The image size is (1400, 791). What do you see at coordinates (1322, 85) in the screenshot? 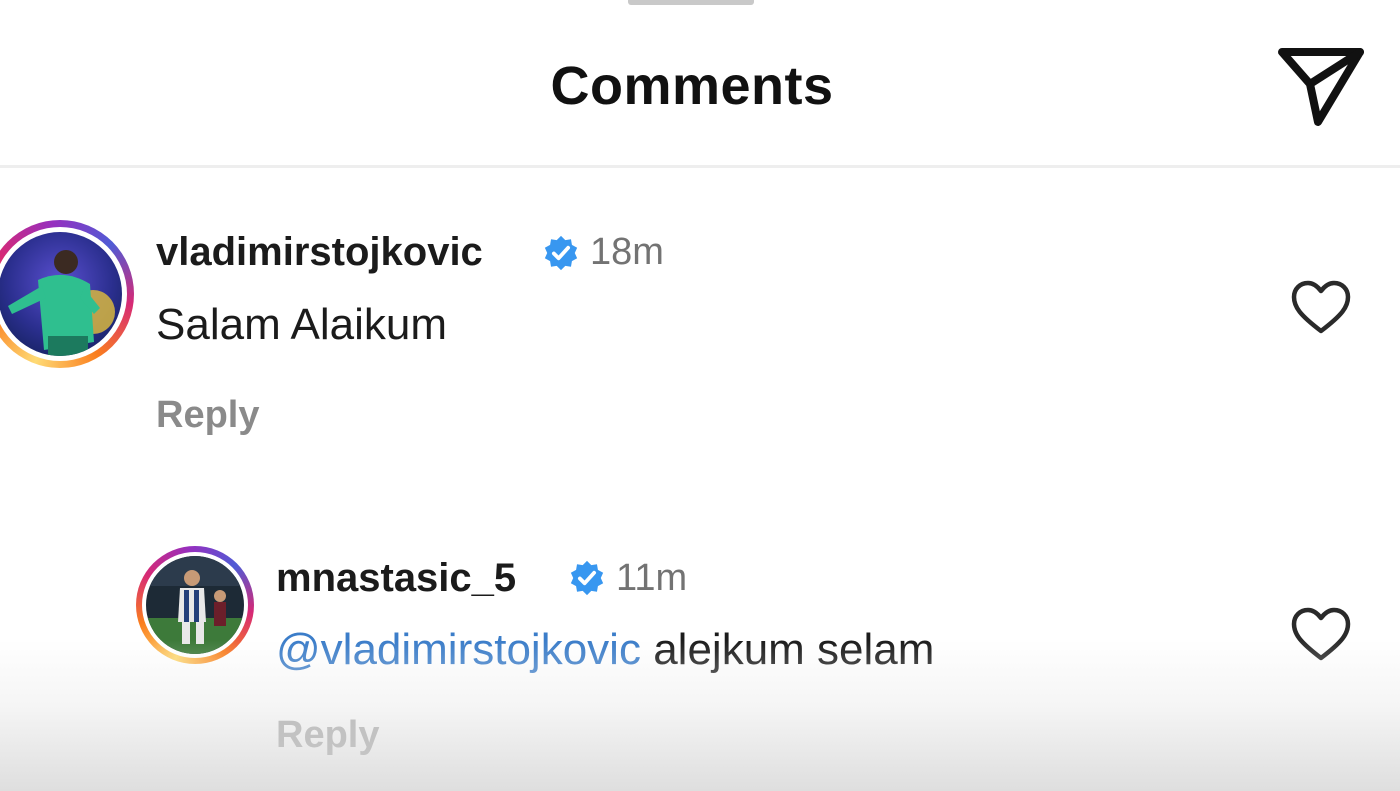
I see `paper-plane-icon` at bounding box center [1322, 85].